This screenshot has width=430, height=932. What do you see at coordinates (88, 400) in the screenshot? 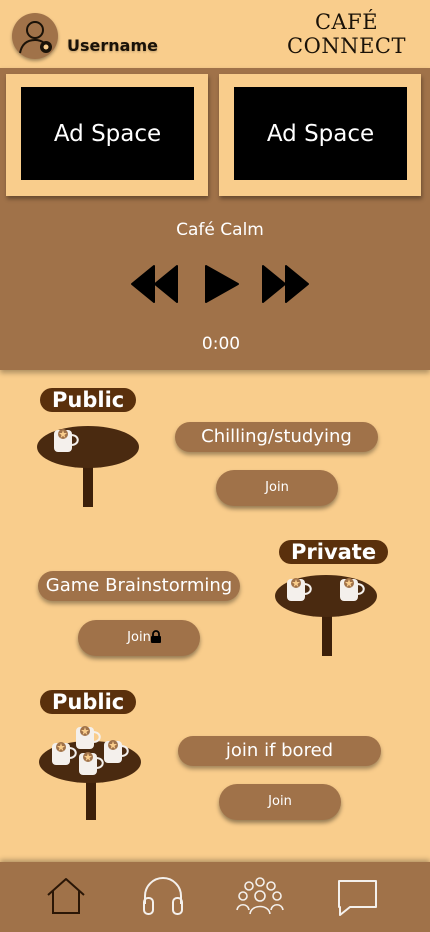
I see `room-1-visibility-tag: Public` at bounding box center [88, 400].